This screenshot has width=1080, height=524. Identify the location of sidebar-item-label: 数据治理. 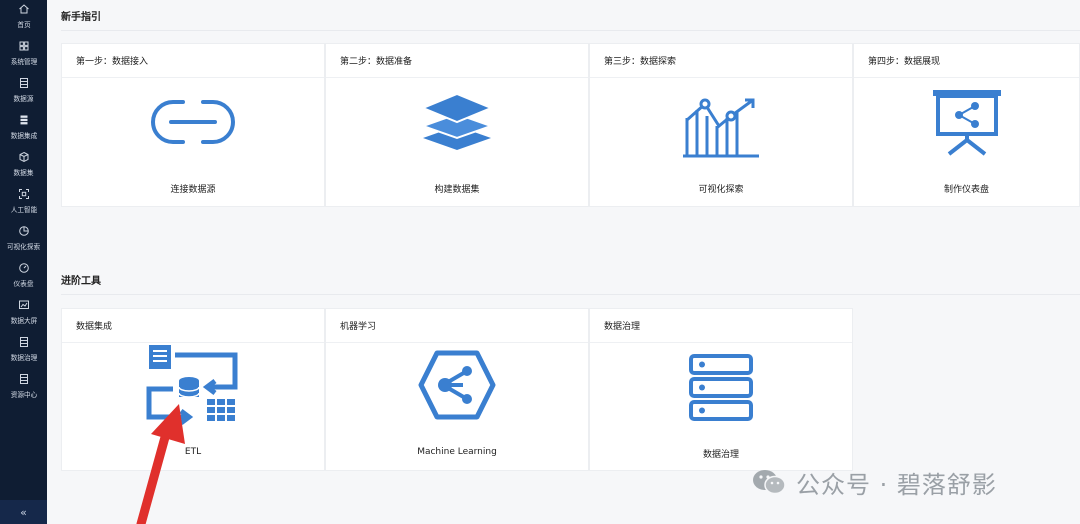
(23, 358).